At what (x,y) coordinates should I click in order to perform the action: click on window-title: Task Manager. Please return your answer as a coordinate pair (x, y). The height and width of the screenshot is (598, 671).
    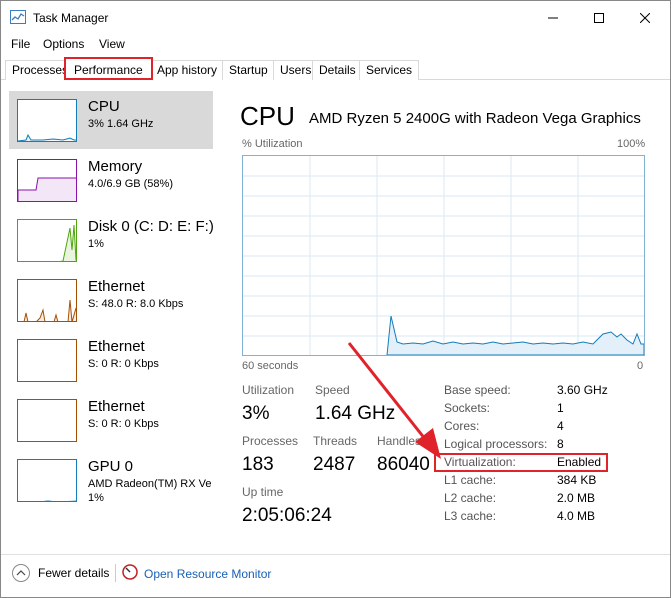
    Looking at the image, I should click on (71, 18).